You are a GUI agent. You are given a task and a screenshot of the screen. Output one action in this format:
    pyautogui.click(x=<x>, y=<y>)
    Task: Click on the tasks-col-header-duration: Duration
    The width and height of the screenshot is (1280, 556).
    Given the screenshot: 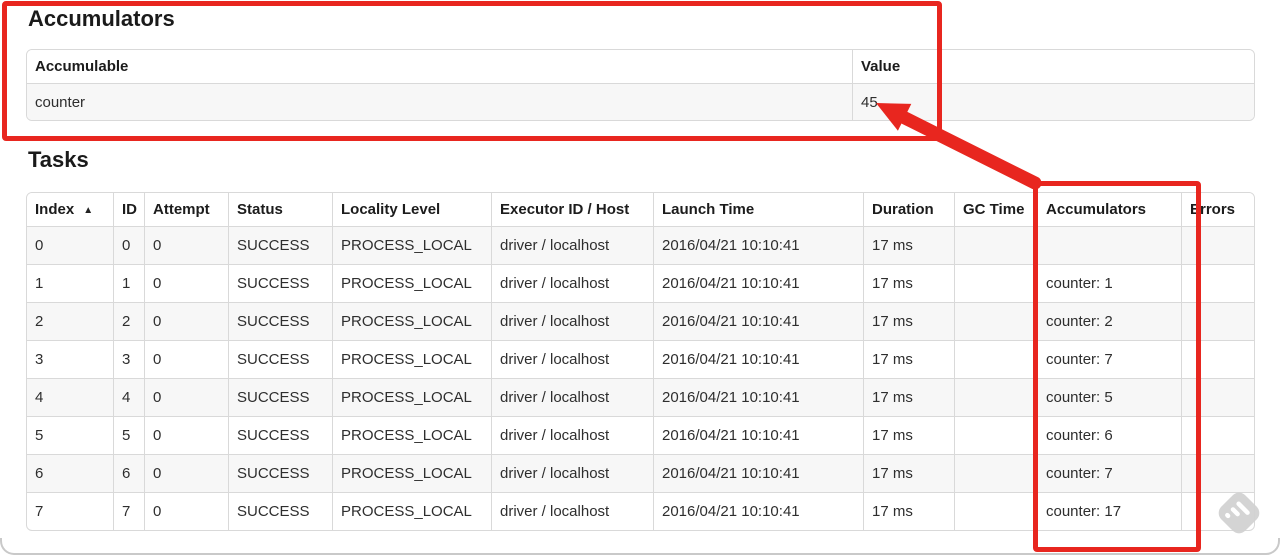 What is the action you would take?
    pyautogui.click(x=908, y=209)
    